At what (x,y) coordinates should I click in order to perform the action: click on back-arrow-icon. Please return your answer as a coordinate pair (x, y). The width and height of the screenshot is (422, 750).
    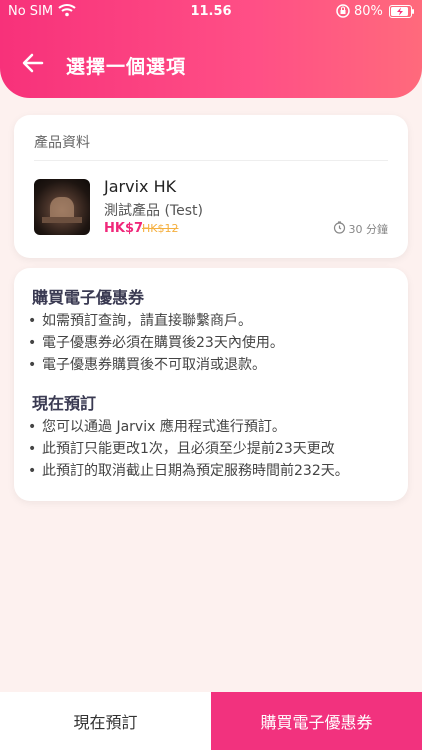
    Looking at the image, I should click on (33, 63).